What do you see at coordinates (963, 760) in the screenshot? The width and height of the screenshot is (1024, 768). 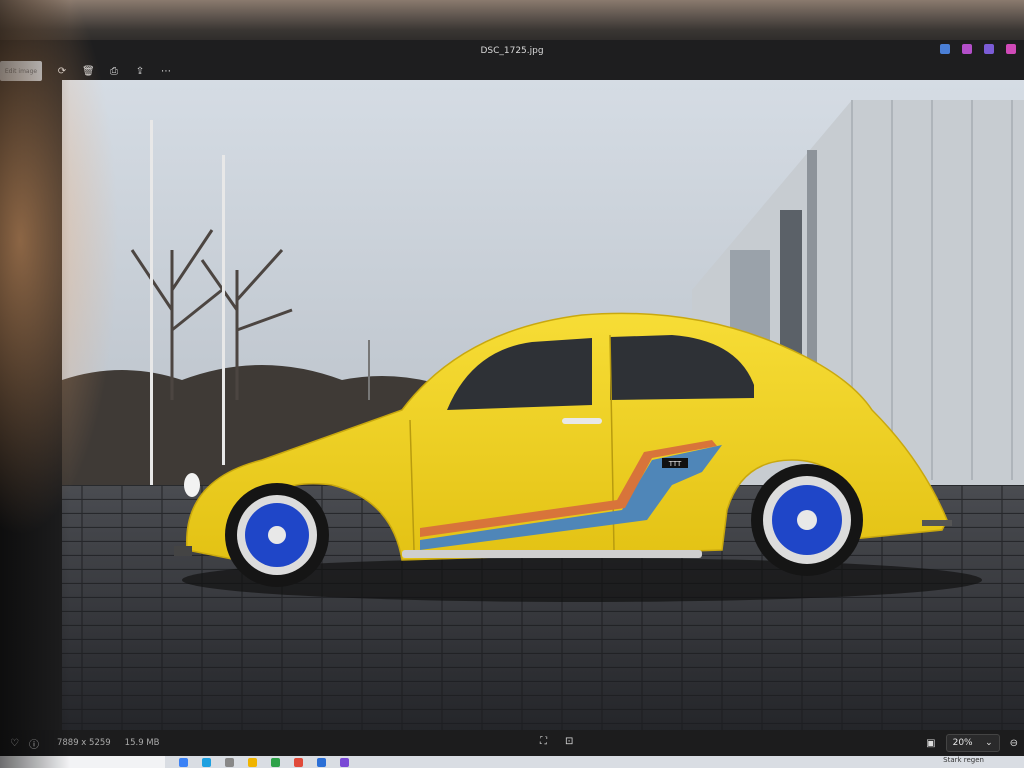 I see `weather-text: Stark regen` at bounding box center [963, 760].